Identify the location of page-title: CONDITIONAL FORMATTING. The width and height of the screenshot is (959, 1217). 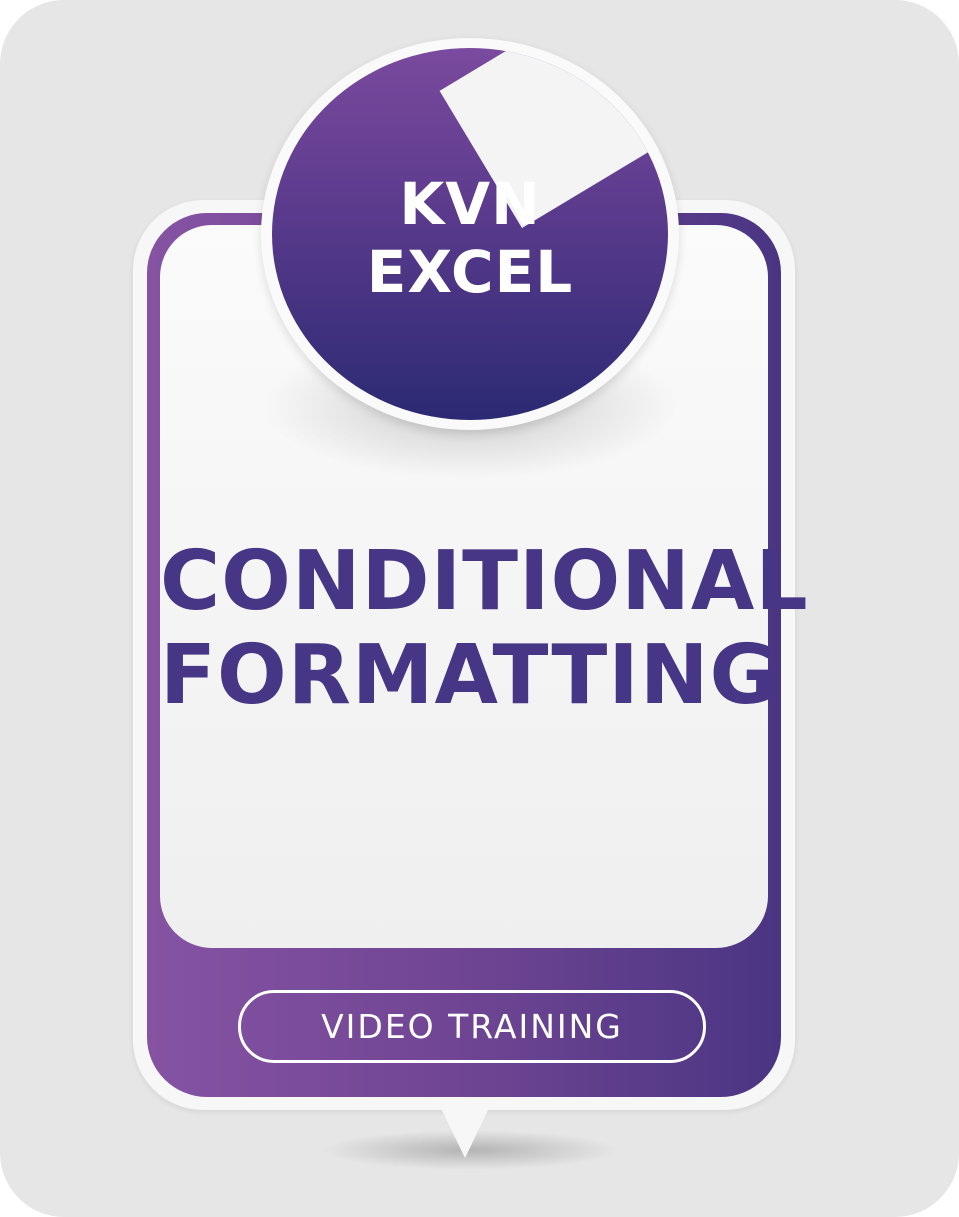
(484, 628).